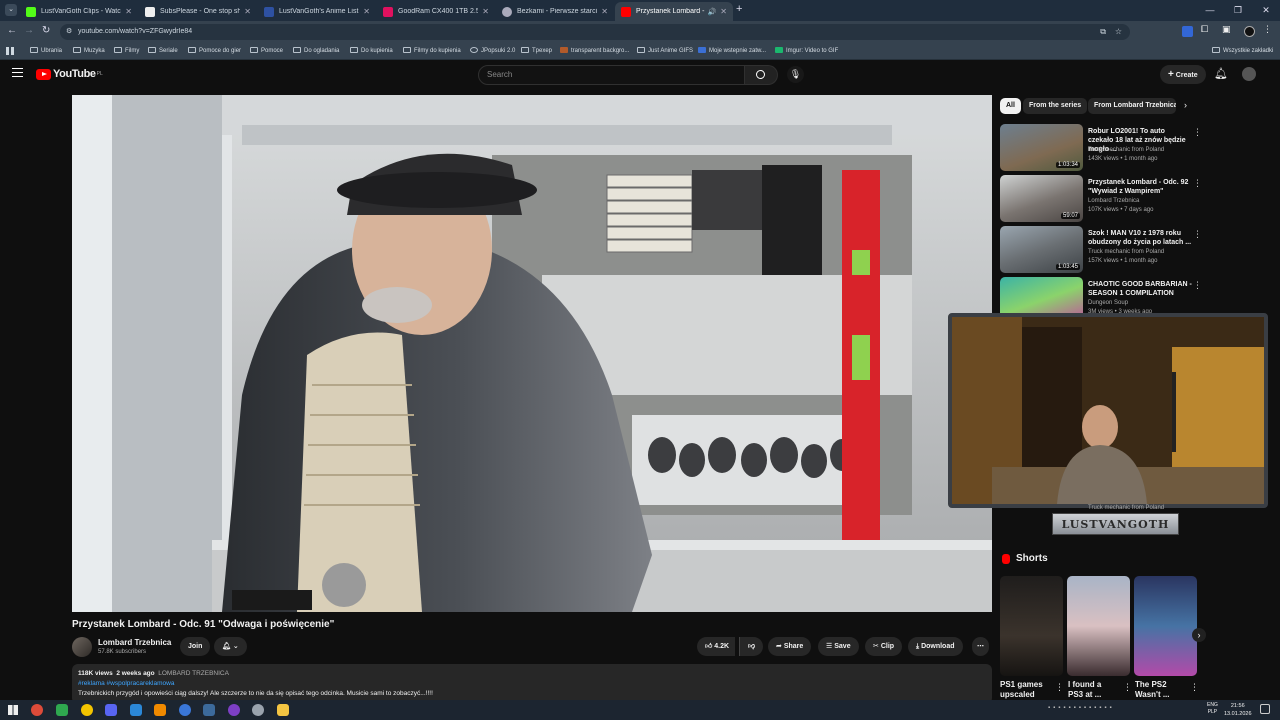 The image size is (1280, 720). Describe the element at coordinates (795, 74) in the screenshot. I see `voice-search-icon: 🎙` at that location.